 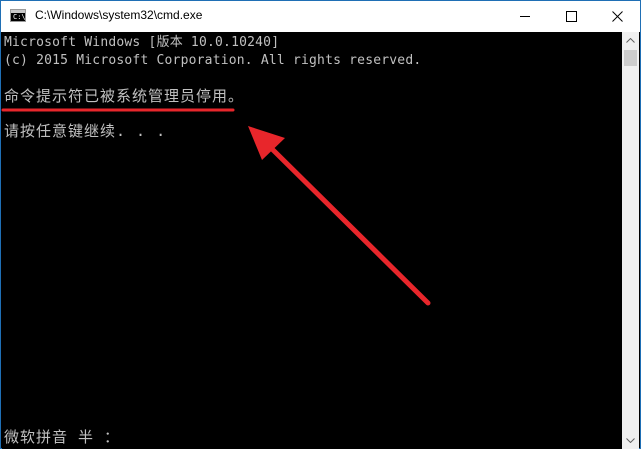 I want to click on close-icon, so click(x=617, y=16).